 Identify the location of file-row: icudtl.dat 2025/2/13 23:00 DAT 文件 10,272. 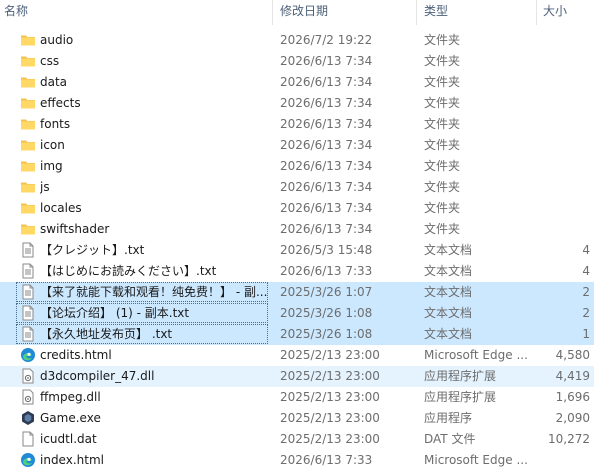
(297, 439).